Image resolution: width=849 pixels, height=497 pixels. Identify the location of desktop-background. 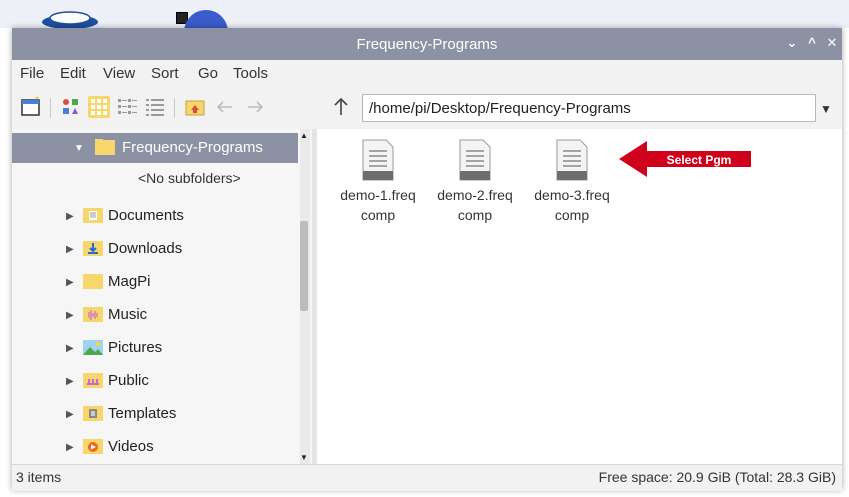
(424, 19).